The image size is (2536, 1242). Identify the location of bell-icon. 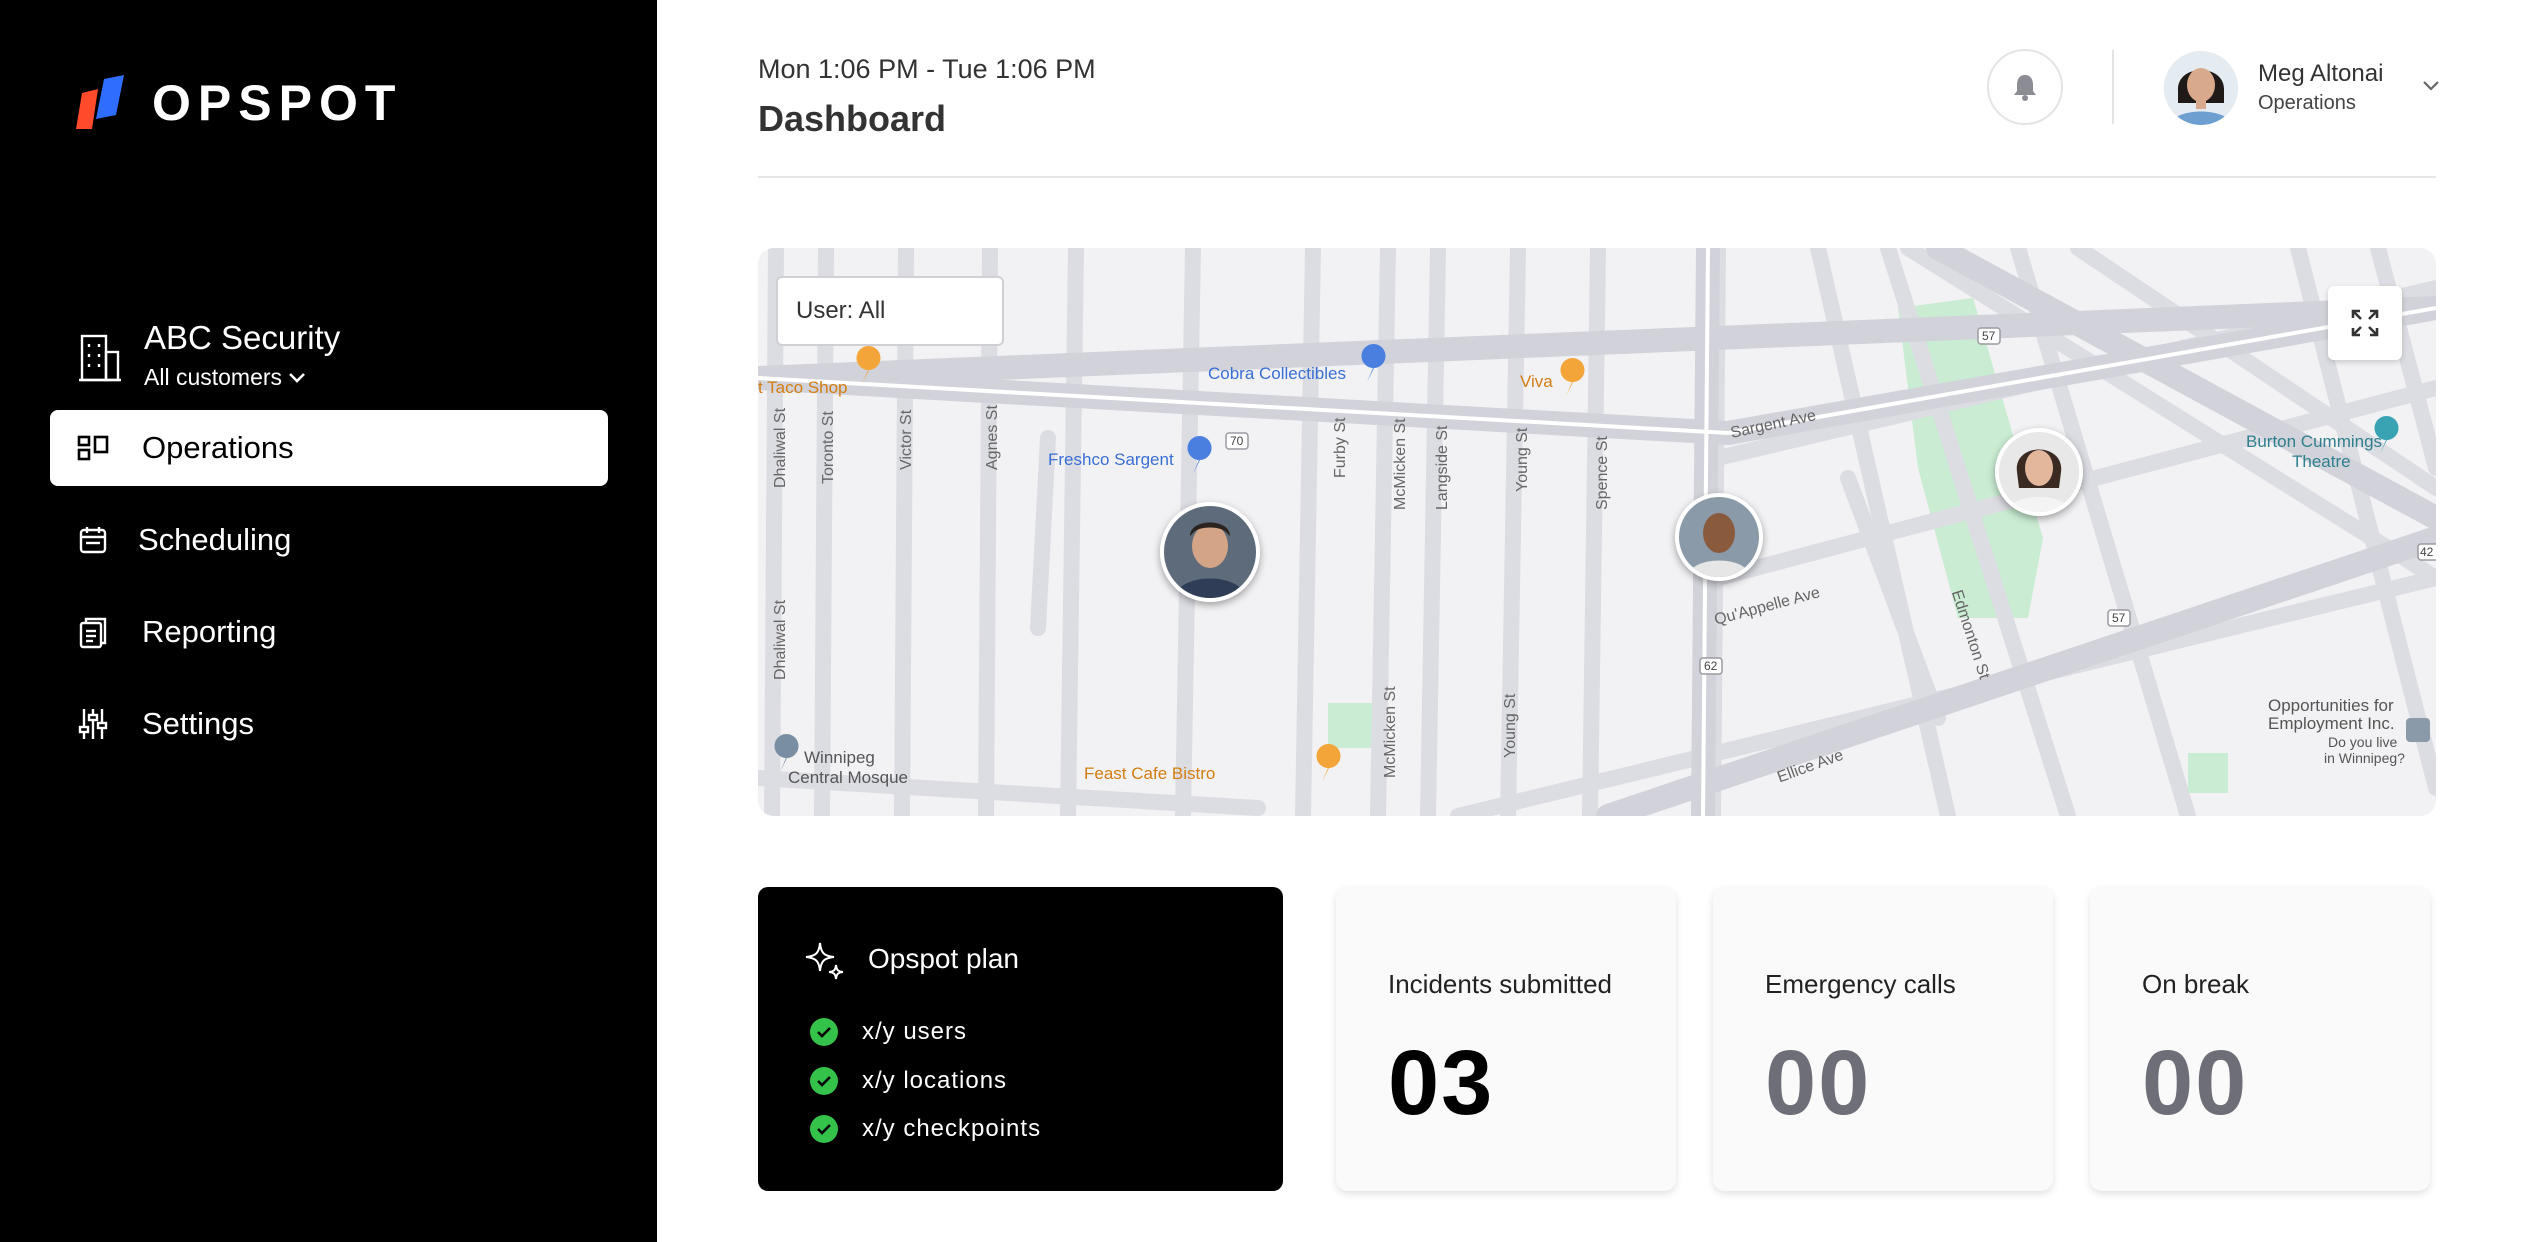
(2025, 88).